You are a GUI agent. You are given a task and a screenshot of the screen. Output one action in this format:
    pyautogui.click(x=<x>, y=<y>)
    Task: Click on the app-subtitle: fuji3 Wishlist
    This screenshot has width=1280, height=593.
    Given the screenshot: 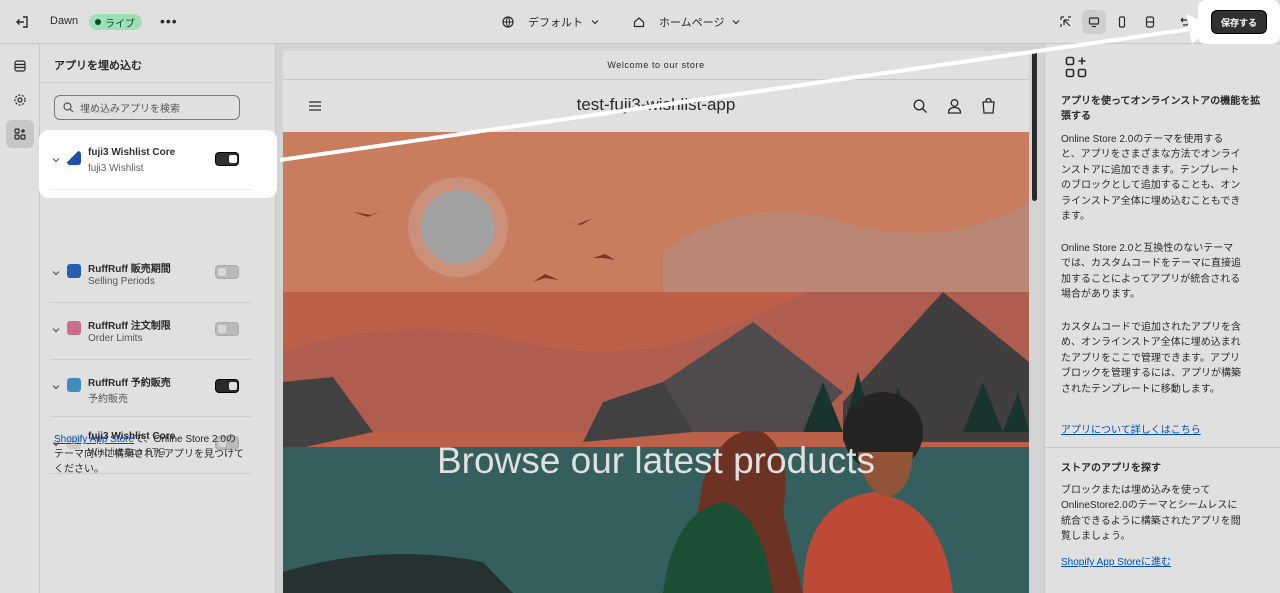 What is the action you would take?
    pyautogui.click(x=116, y=168)
    